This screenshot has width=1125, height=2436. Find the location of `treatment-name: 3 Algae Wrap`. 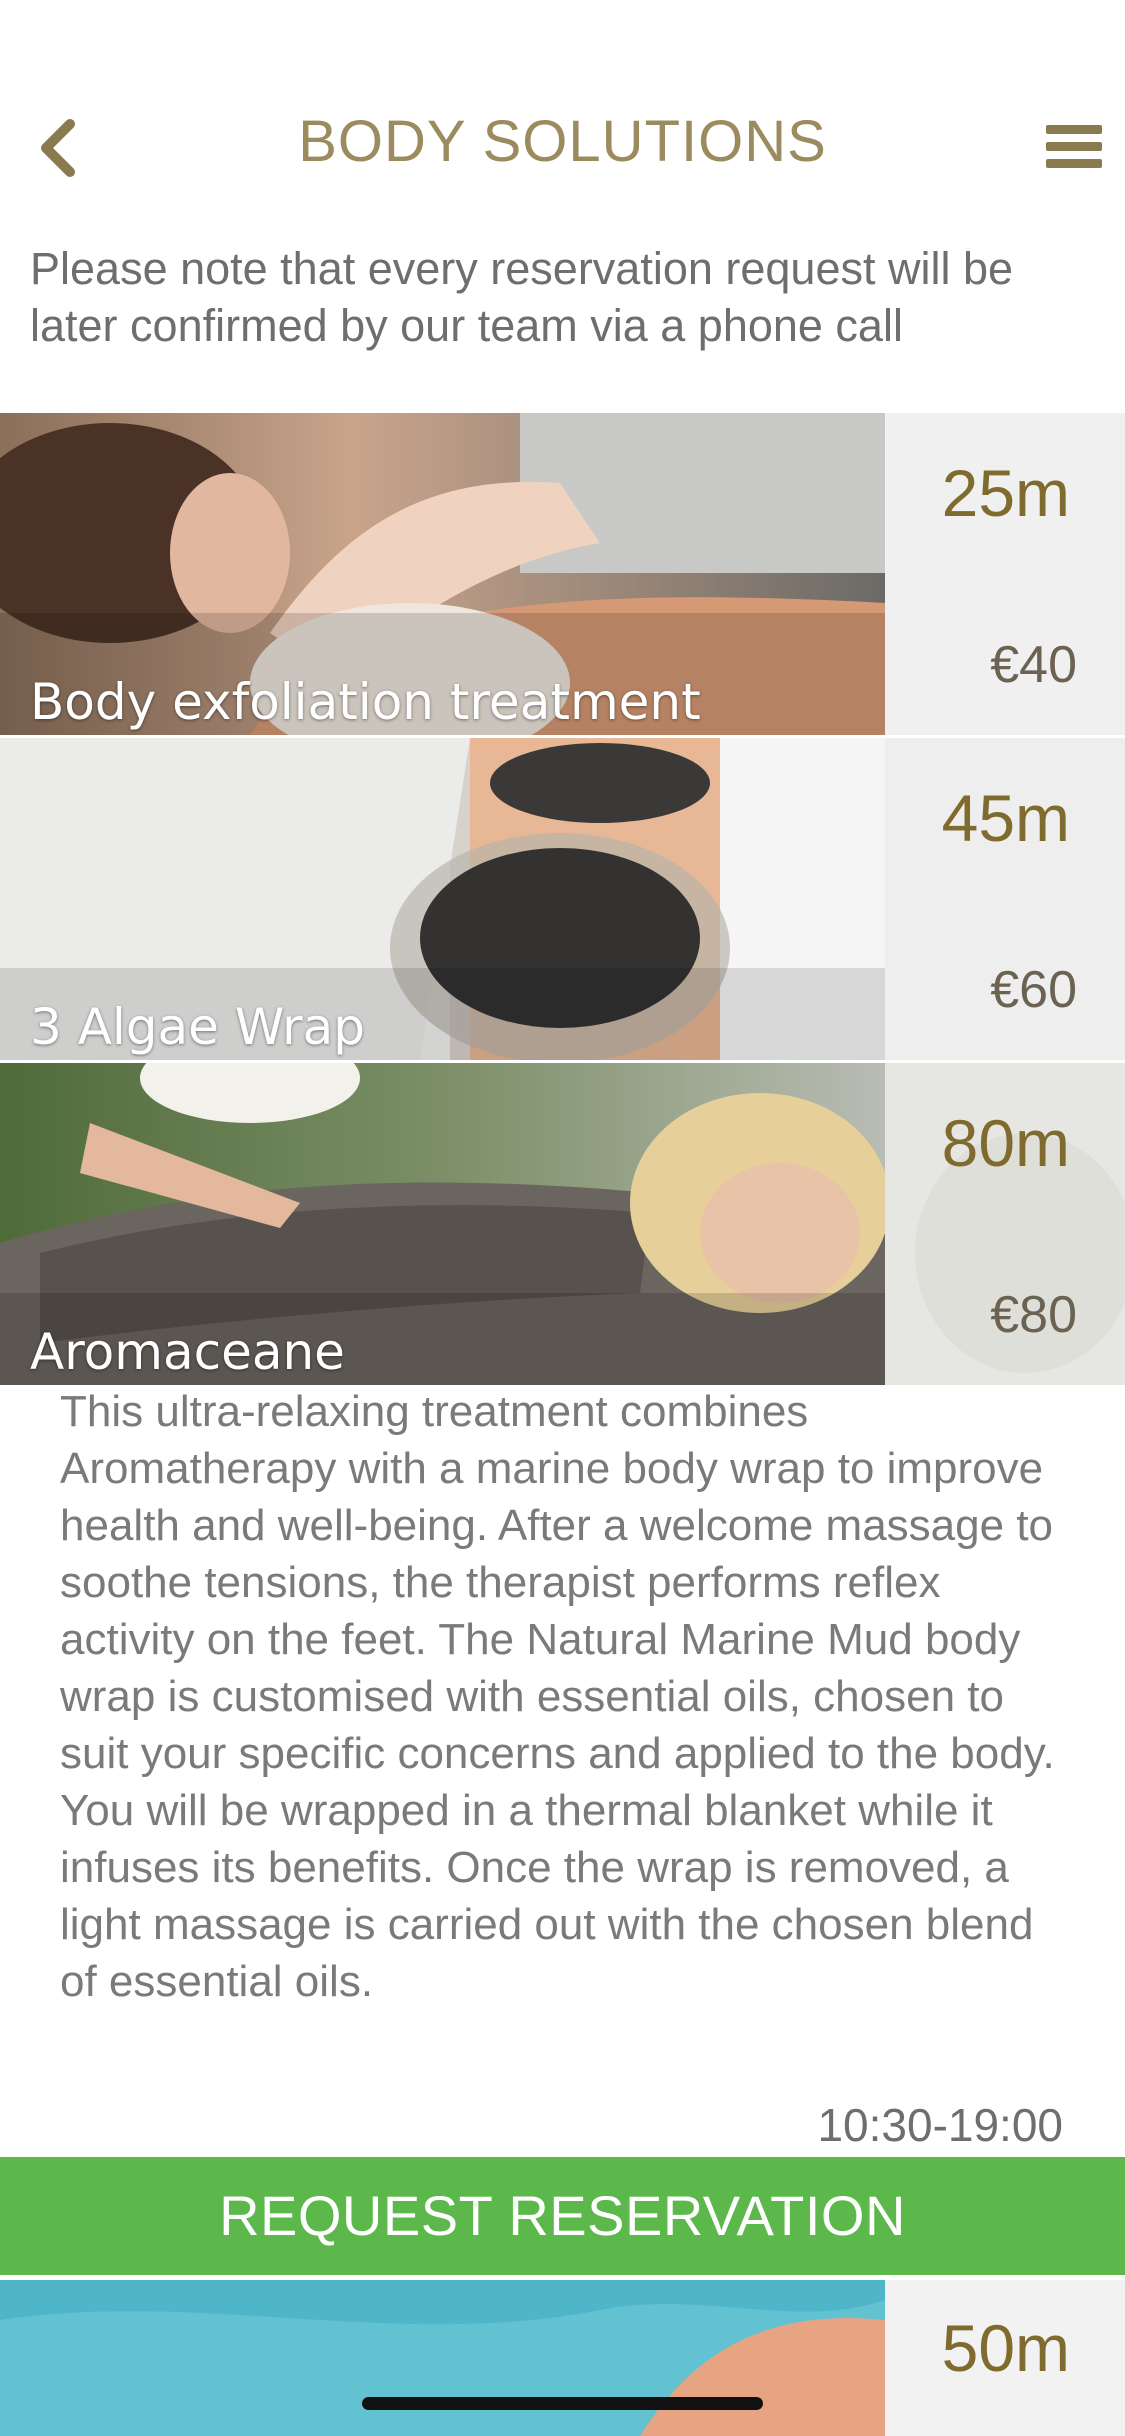

treatment-name: 3 Algae Wrap is located at coordinates (197, 1027).